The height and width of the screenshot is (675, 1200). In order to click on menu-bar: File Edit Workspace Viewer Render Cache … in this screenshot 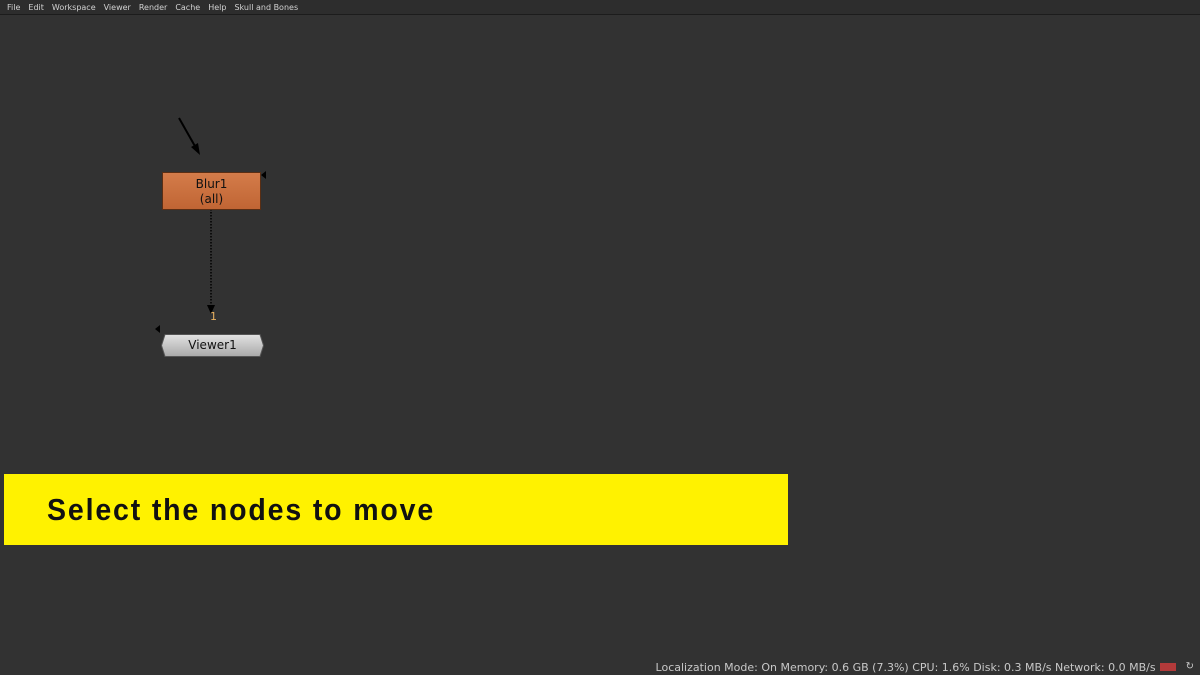, I will do `click(600, 7)`.